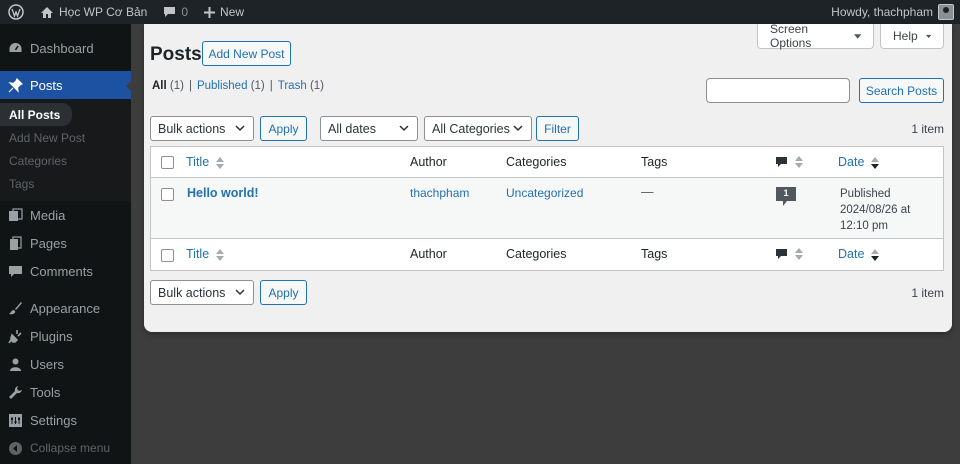 The height and width of the screenshot is (464, 960). What do you see at coordinates (480, 12) in the screenshot?
I see `admin-bar: Học WP Cơ Bản 0 New Howdy, thachpham` at bounding box center [480, 12].